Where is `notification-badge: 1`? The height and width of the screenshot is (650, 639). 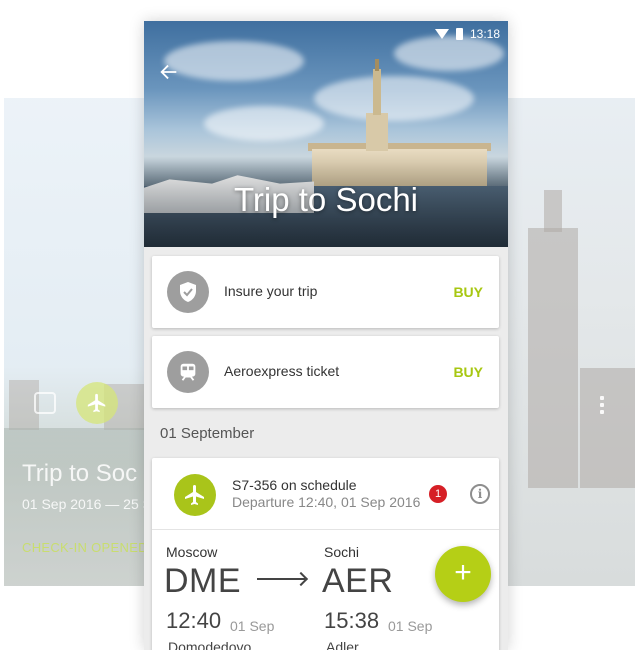 notification-badge: 1 is located at coordinates (438, 494).